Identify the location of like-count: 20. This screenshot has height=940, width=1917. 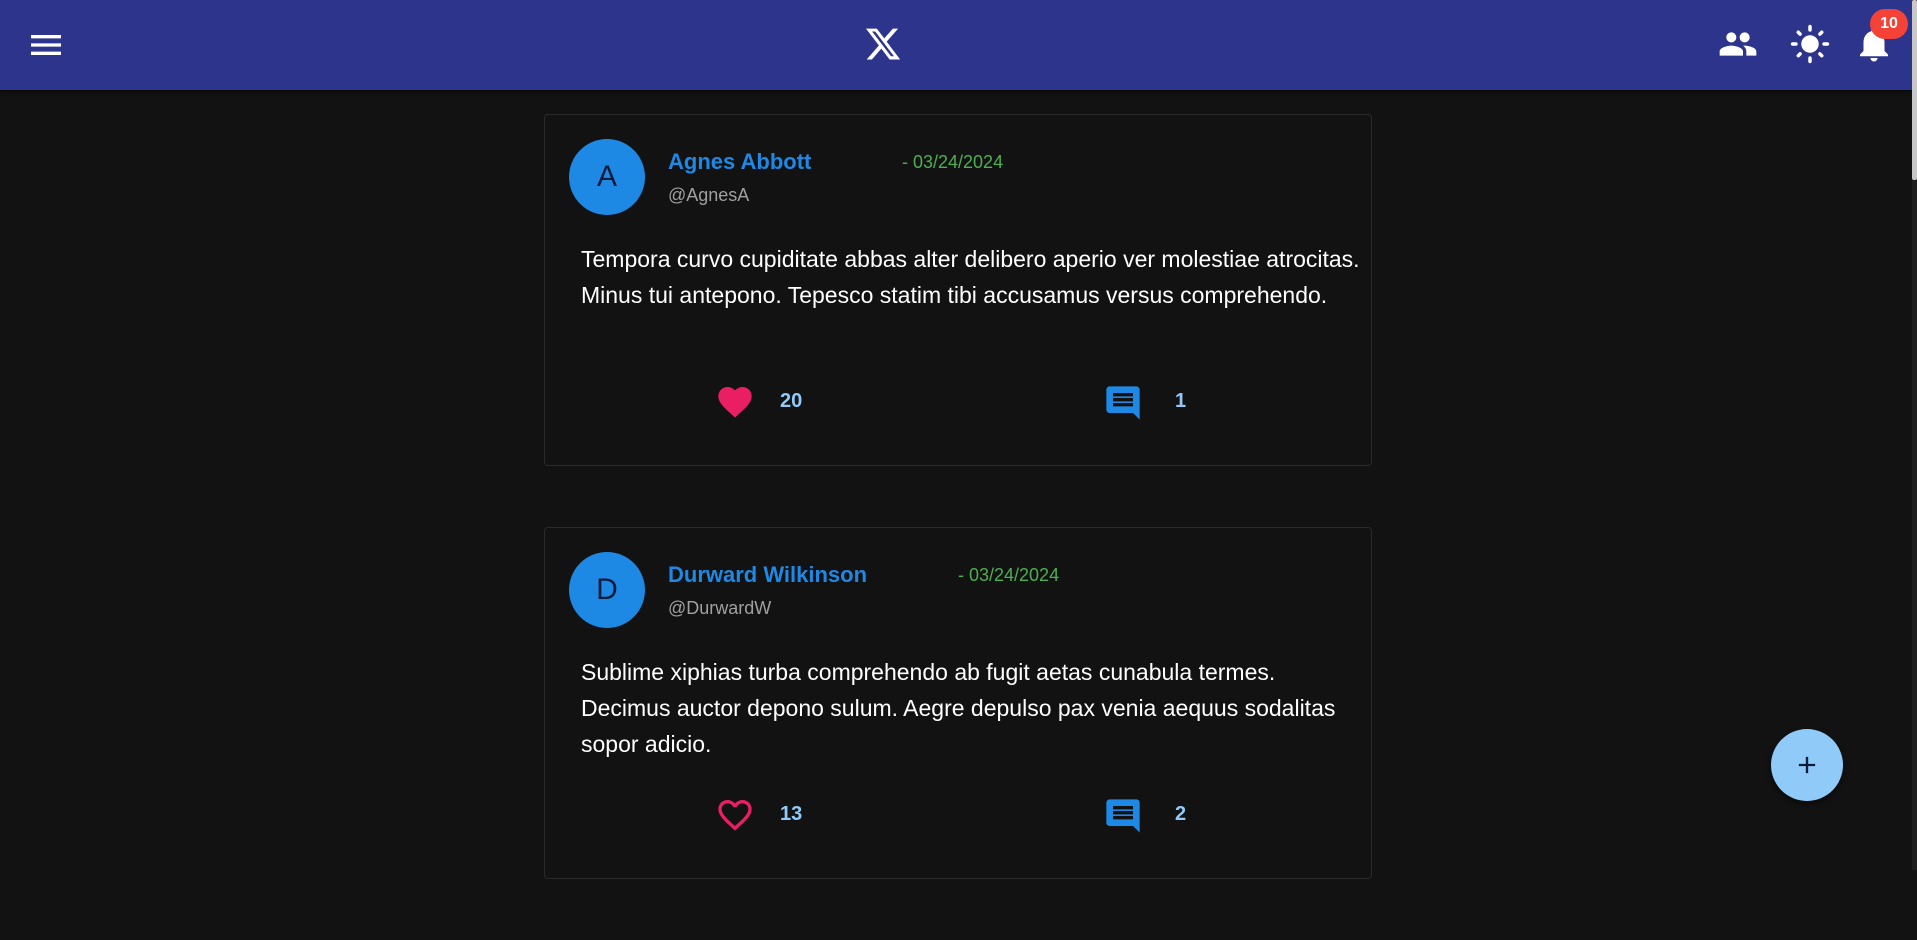
(791, 401).